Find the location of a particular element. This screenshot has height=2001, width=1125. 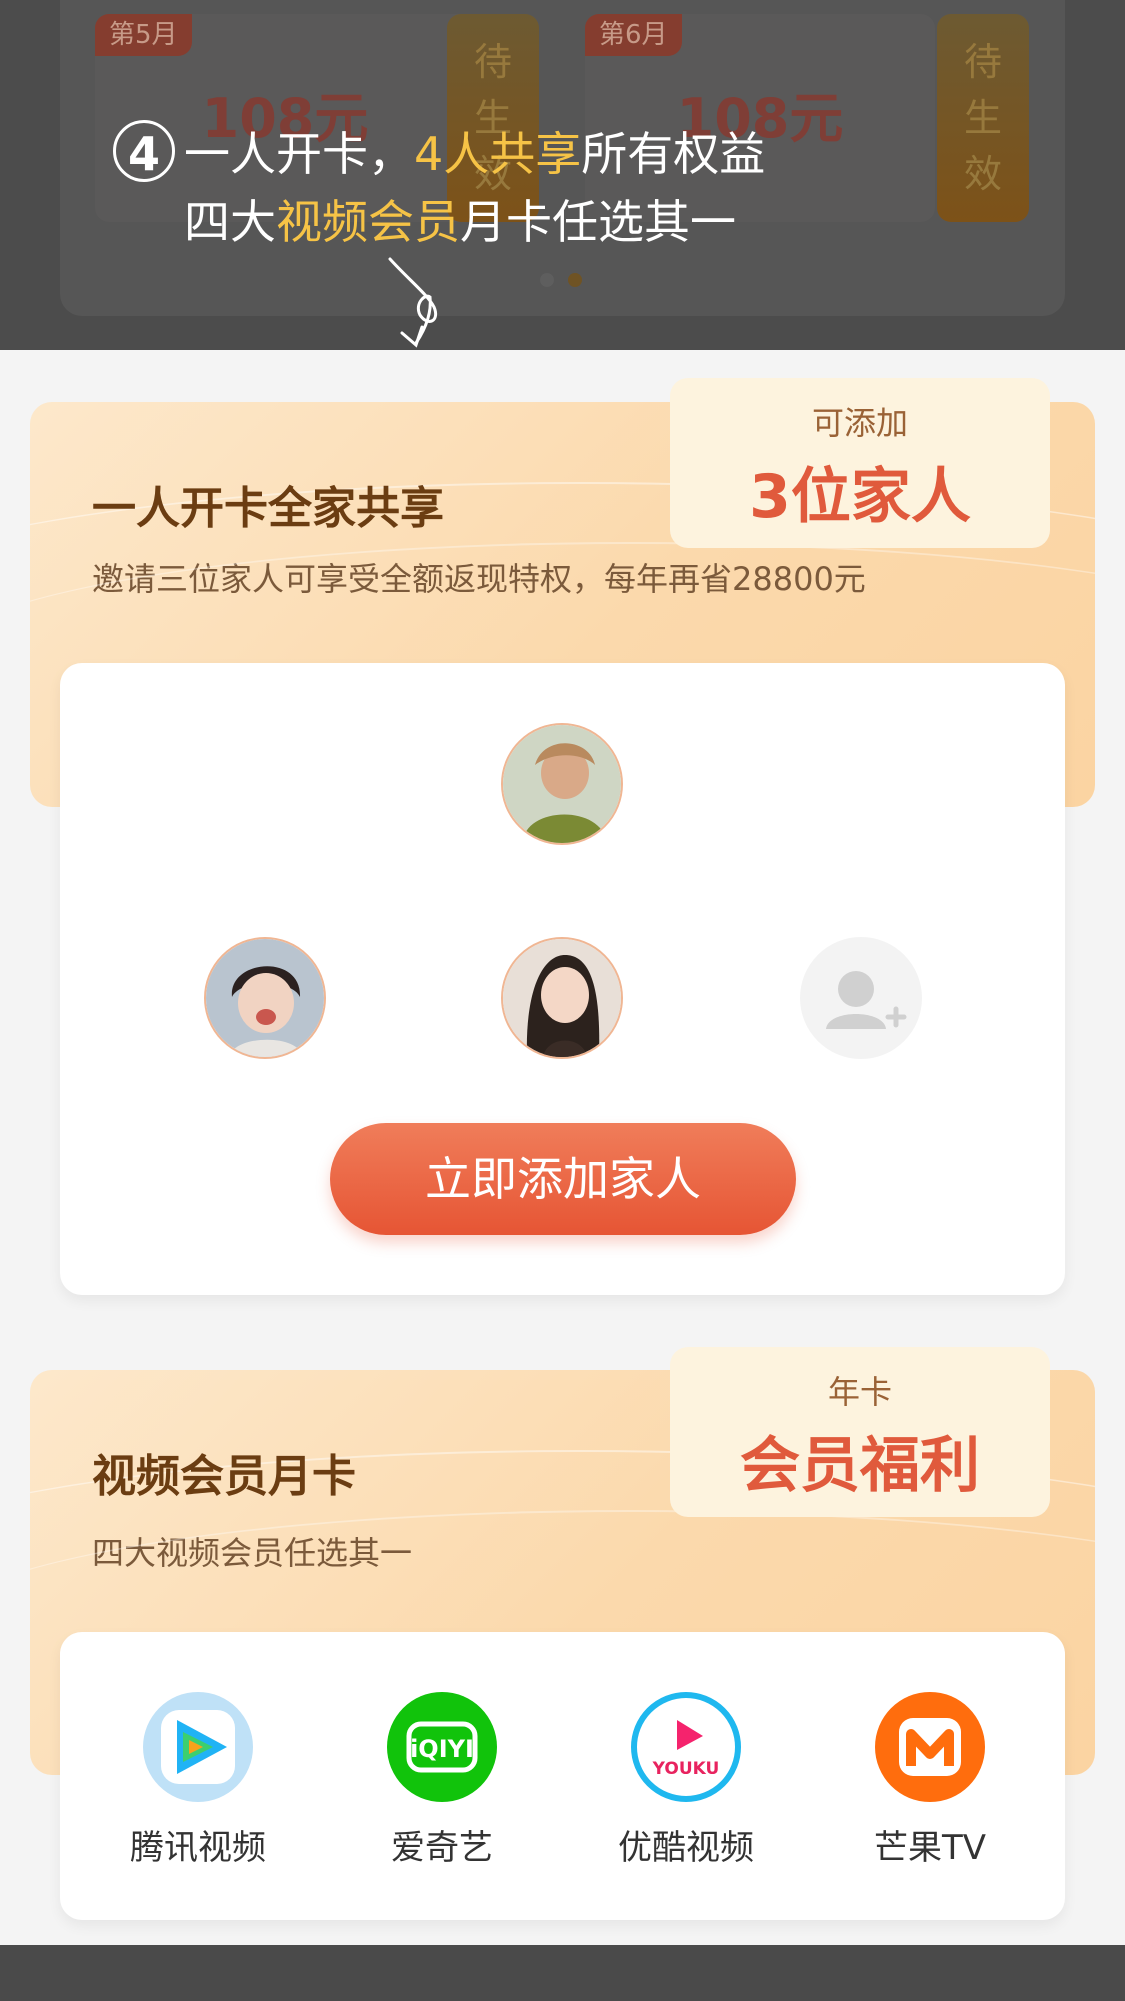

app-youku: YOUKU 优酷视频 is located at coordinates (686, 1780).